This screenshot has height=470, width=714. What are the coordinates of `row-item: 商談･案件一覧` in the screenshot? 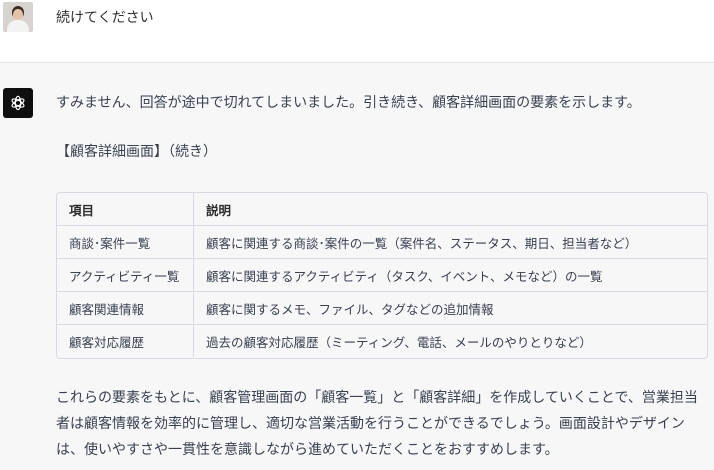 It's located at (125, 242).